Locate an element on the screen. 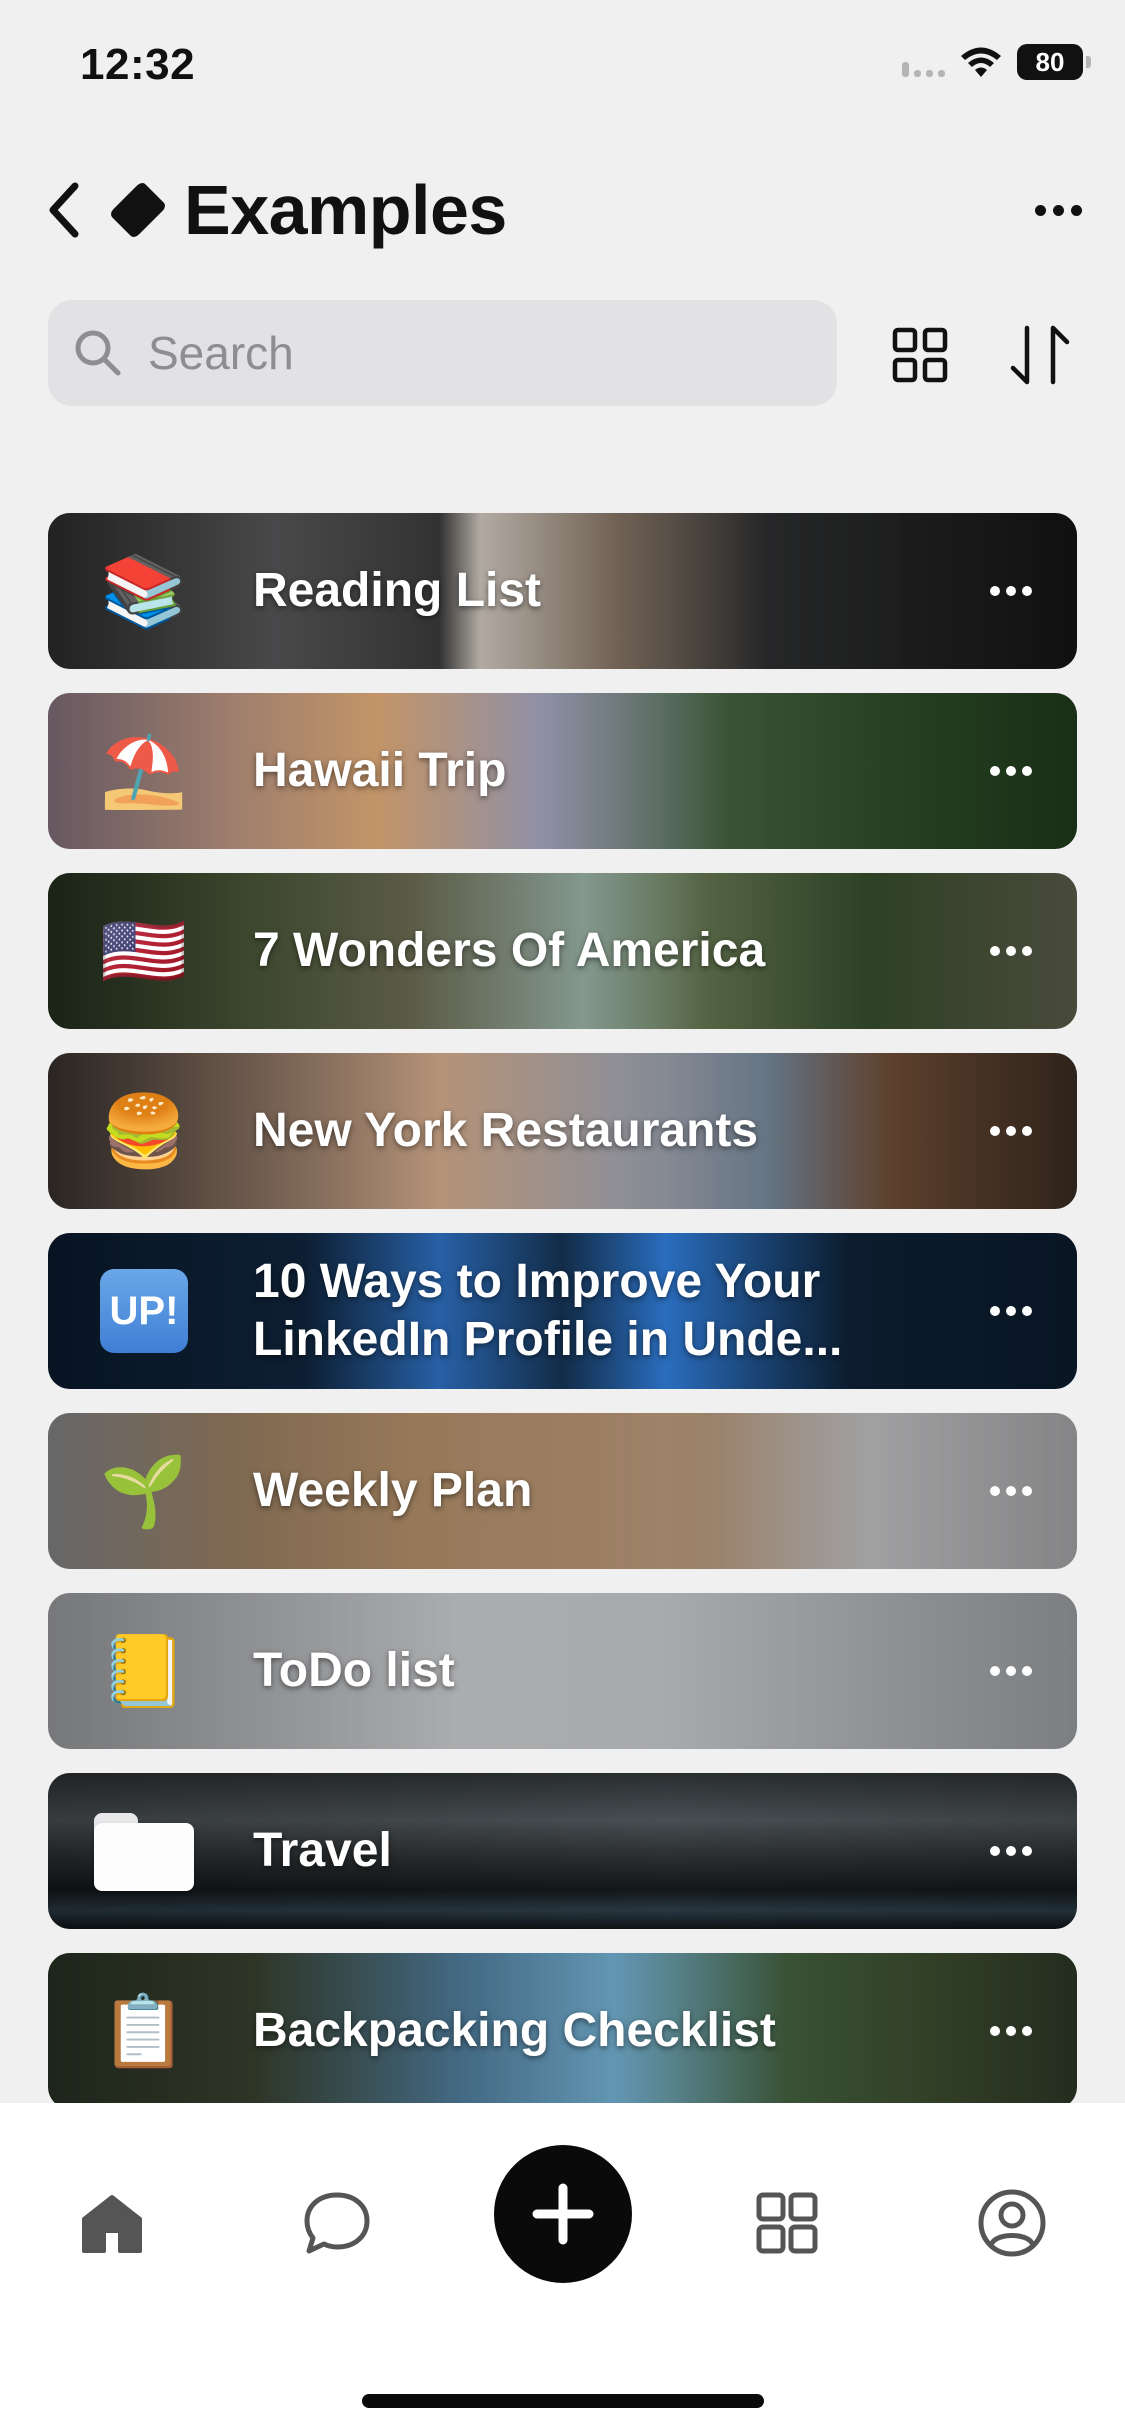 The height and width of the screenshot is (2436, 1125). folder-icon is located at coordinates (144, 1850).